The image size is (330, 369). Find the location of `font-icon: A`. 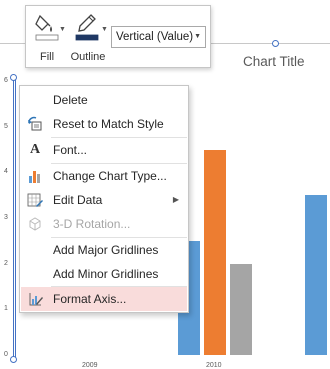

font-icon: A is located at coordinates (35, 149).